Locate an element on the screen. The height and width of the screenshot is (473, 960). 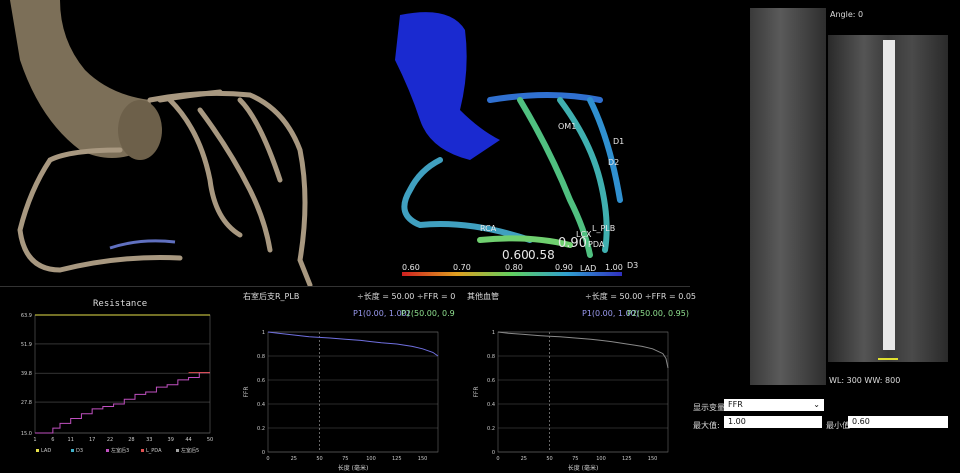
ffr-colorbar is located at coordinates (512, 274).